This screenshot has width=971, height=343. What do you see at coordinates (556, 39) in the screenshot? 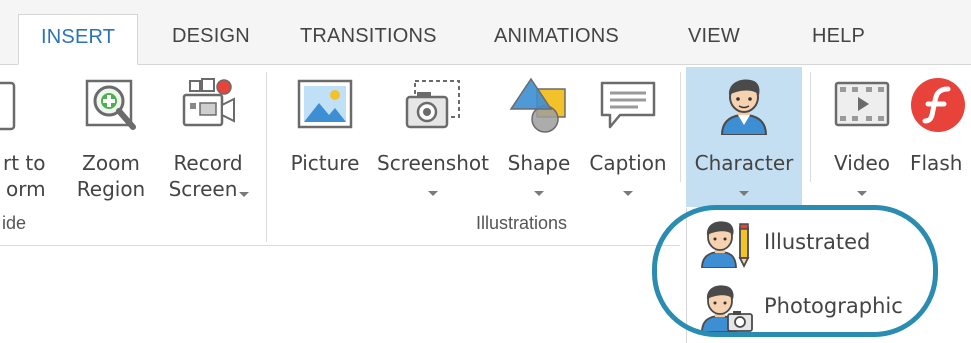
I see `tab-animations: ANIMATIONS` at bounding box center [556, 39].